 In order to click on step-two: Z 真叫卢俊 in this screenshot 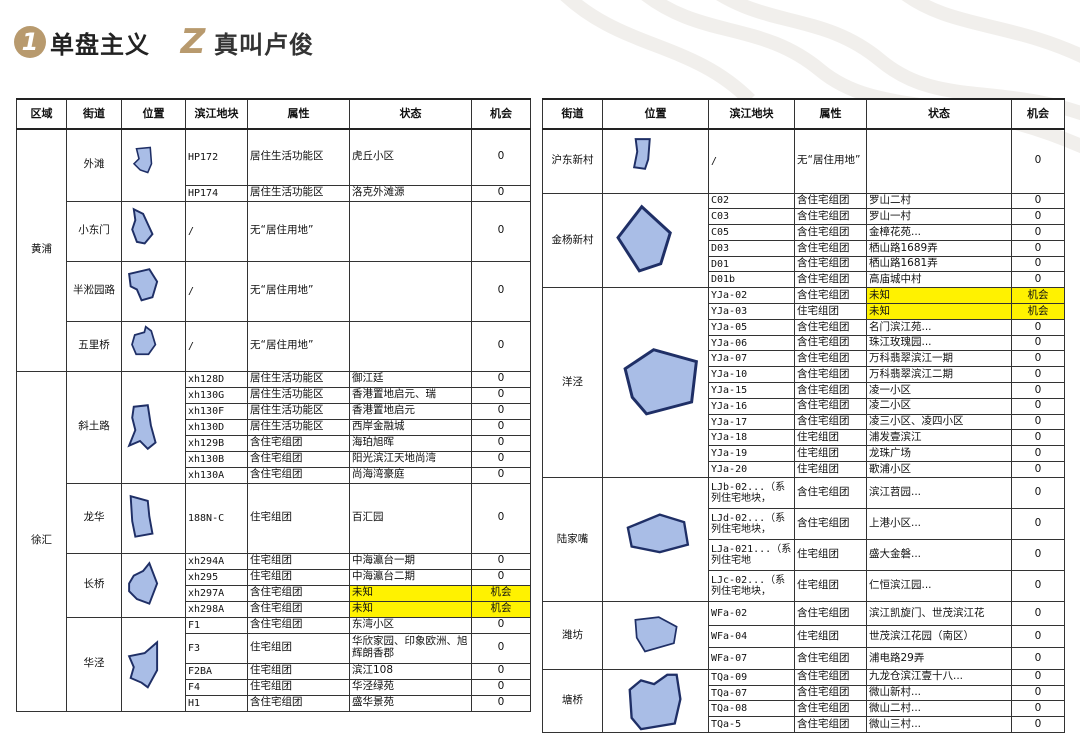, I will do `click(245, 42)`.